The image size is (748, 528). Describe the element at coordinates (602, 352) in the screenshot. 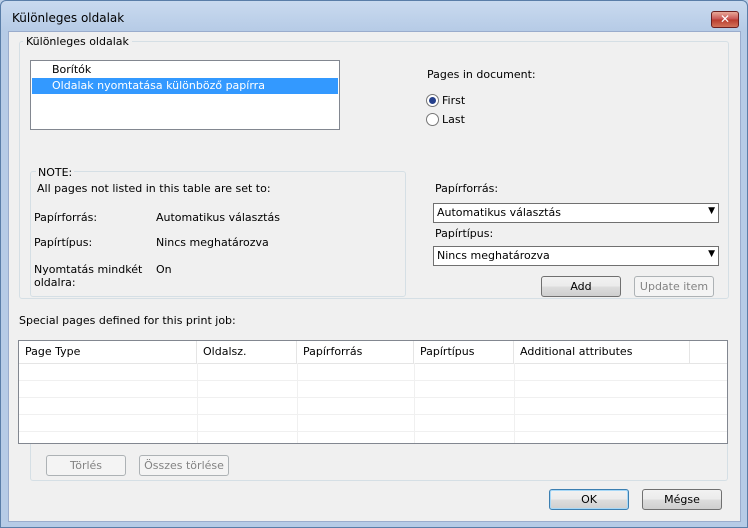

I see `column-header-additional-attributes: Additional attributes` at that location.